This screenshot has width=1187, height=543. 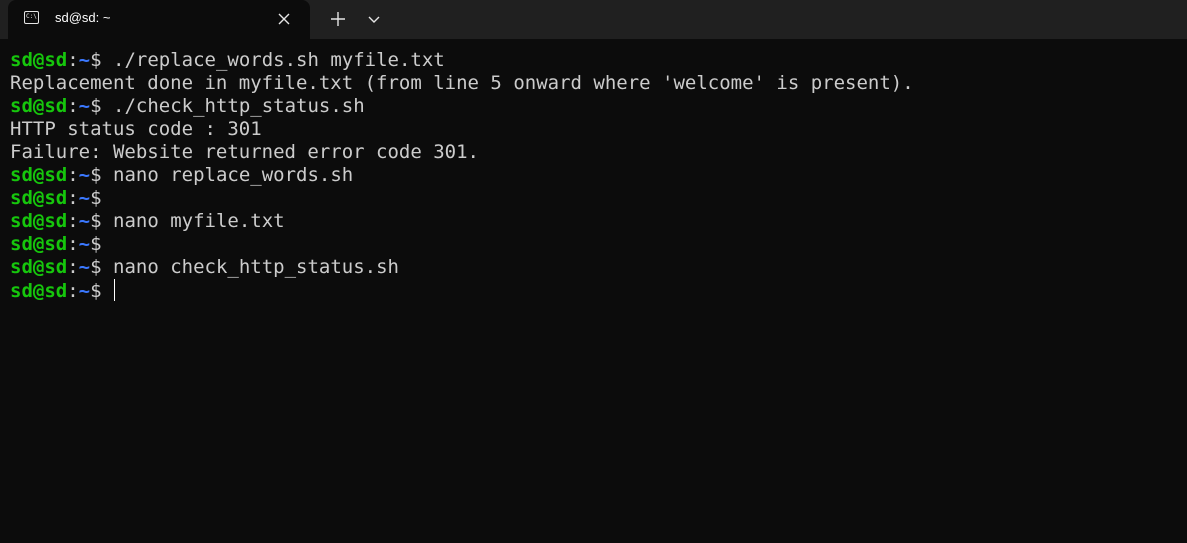 What do you see at coordinates (193, 221) in the screenshot?
I see `command-text: nano myfile.txt` at bounding box center [193, 221].